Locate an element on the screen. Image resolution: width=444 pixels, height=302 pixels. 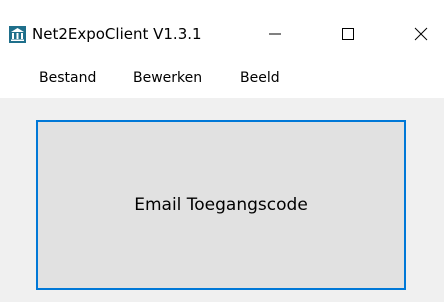
maximize-button is located at coordinates (348, 35).